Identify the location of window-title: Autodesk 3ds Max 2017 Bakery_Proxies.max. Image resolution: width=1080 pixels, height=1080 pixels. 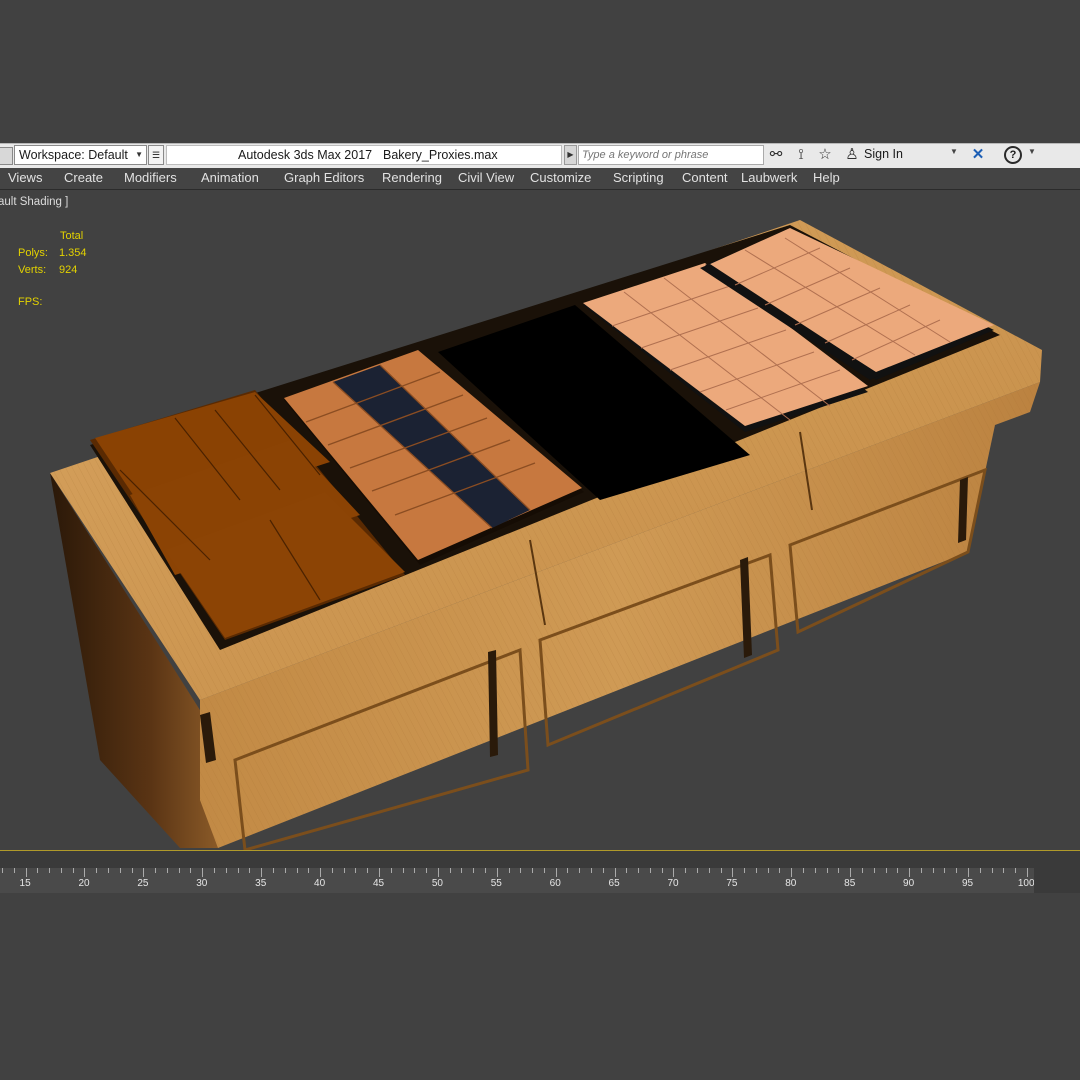
(364, 155).